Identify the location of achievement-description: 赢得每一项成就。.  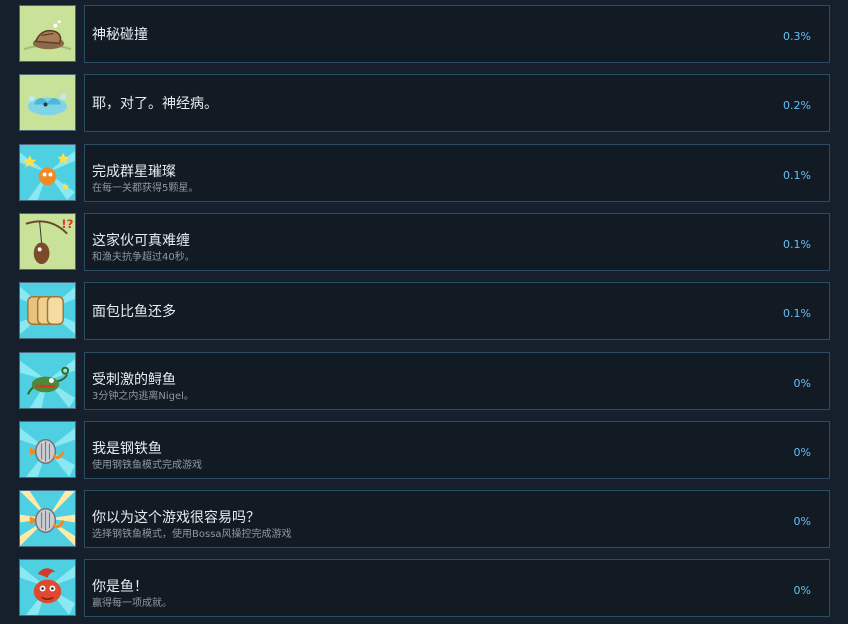
(132, 603).